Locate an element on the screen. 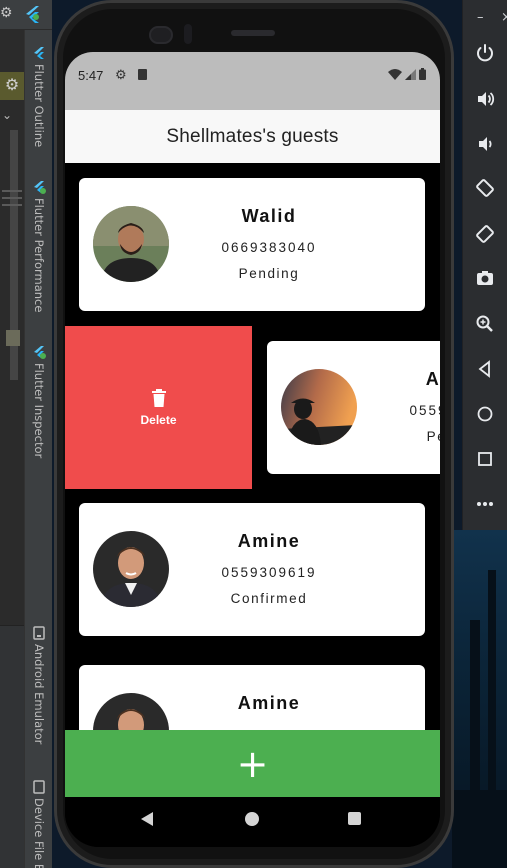 The height and width of the screenshot is (868, 507). guest-info: Amine 0559309619 Pending is located at coordinates (403, 406).